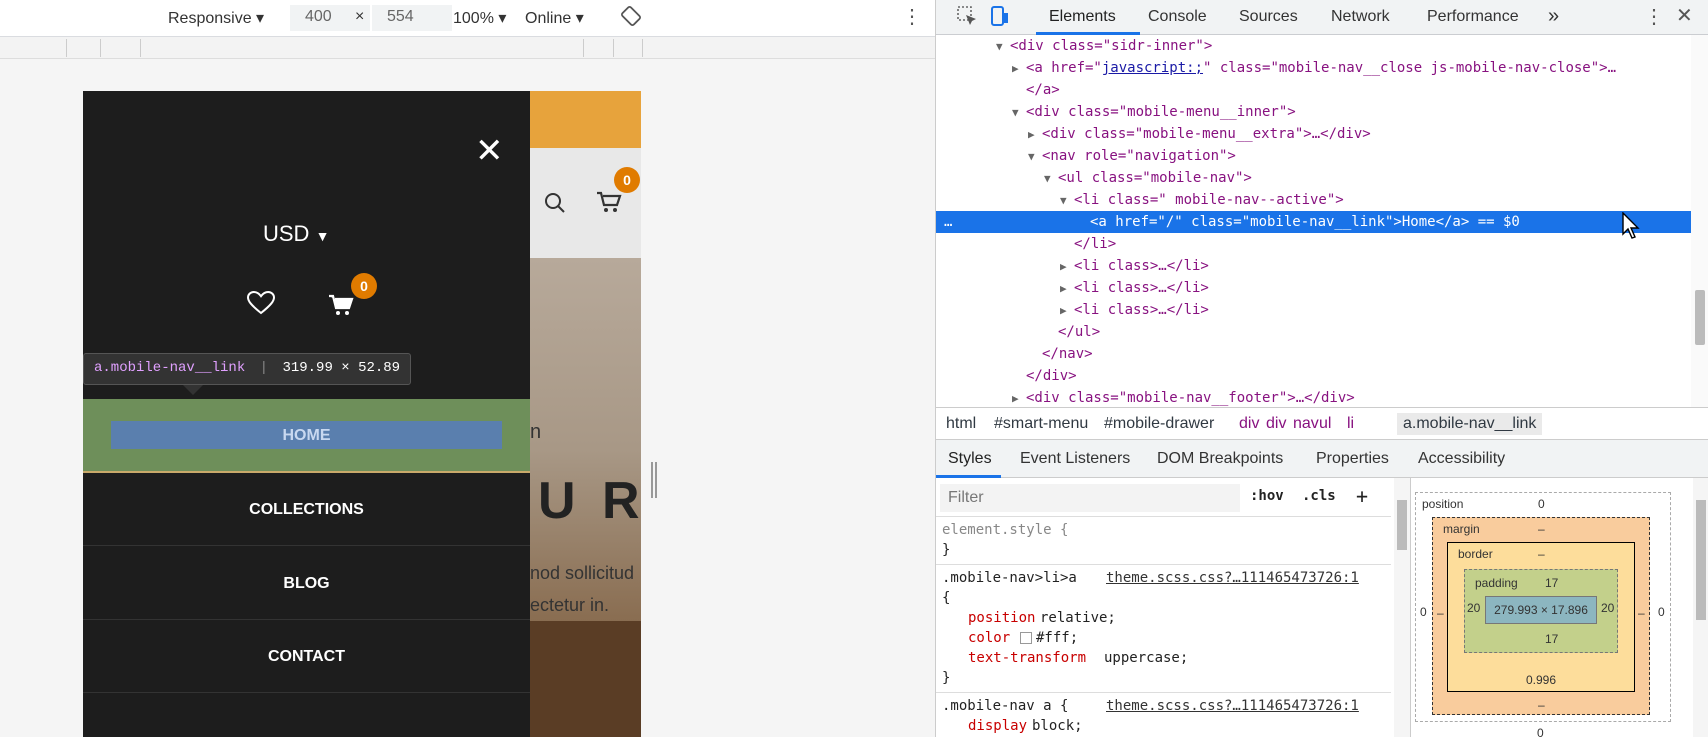  Describe the element at coordinates (1146, 658) in the screenshot. I see `rule1-val-transform: uppercase;` at that location.